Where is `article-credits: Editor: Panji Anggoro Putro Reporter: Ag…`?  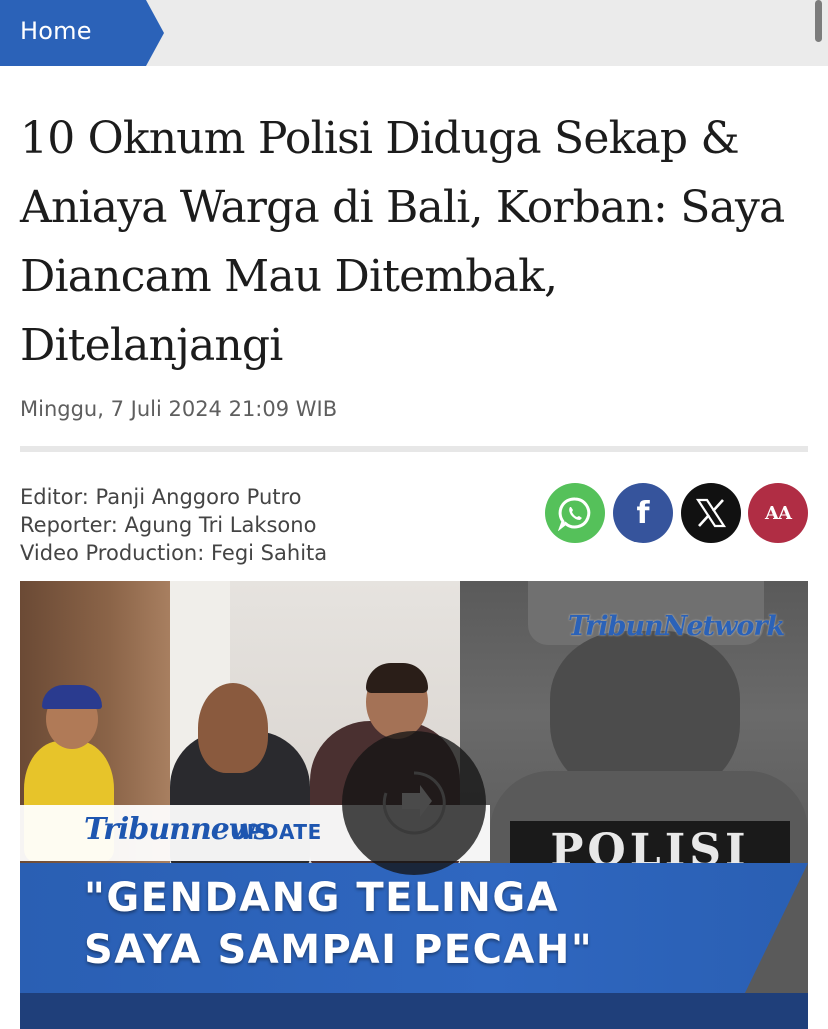
article-credits: Editor: Panji Anggoro Putro Reporter: Ag… is located at coordinates (173, 525).